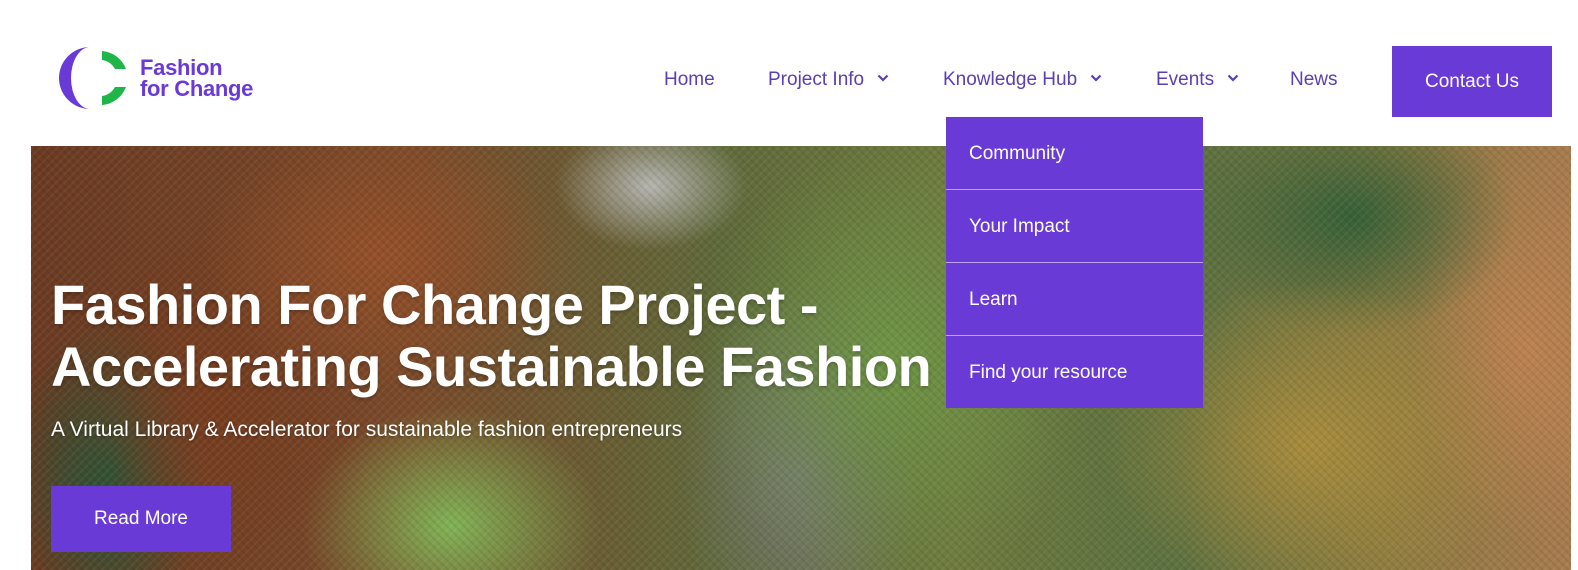  I want to click on logo-text-line1: Fashion, so click(181, 67).